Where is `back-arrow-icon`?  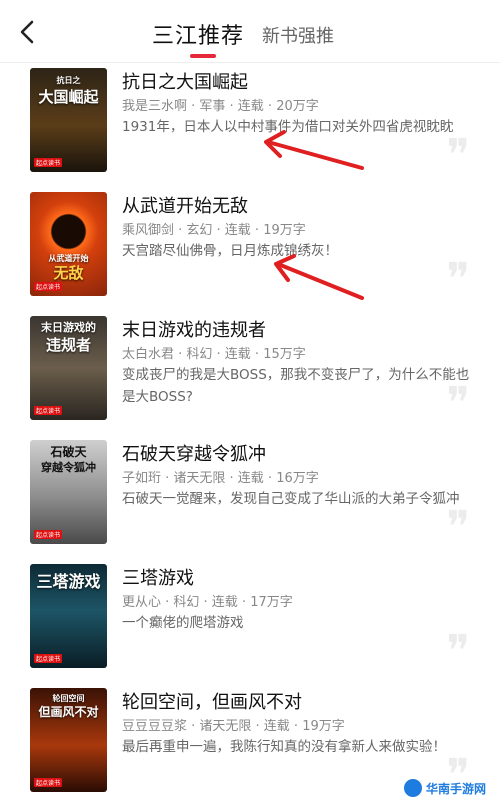 back-arrow-icon is located at coordinates (28, 32).